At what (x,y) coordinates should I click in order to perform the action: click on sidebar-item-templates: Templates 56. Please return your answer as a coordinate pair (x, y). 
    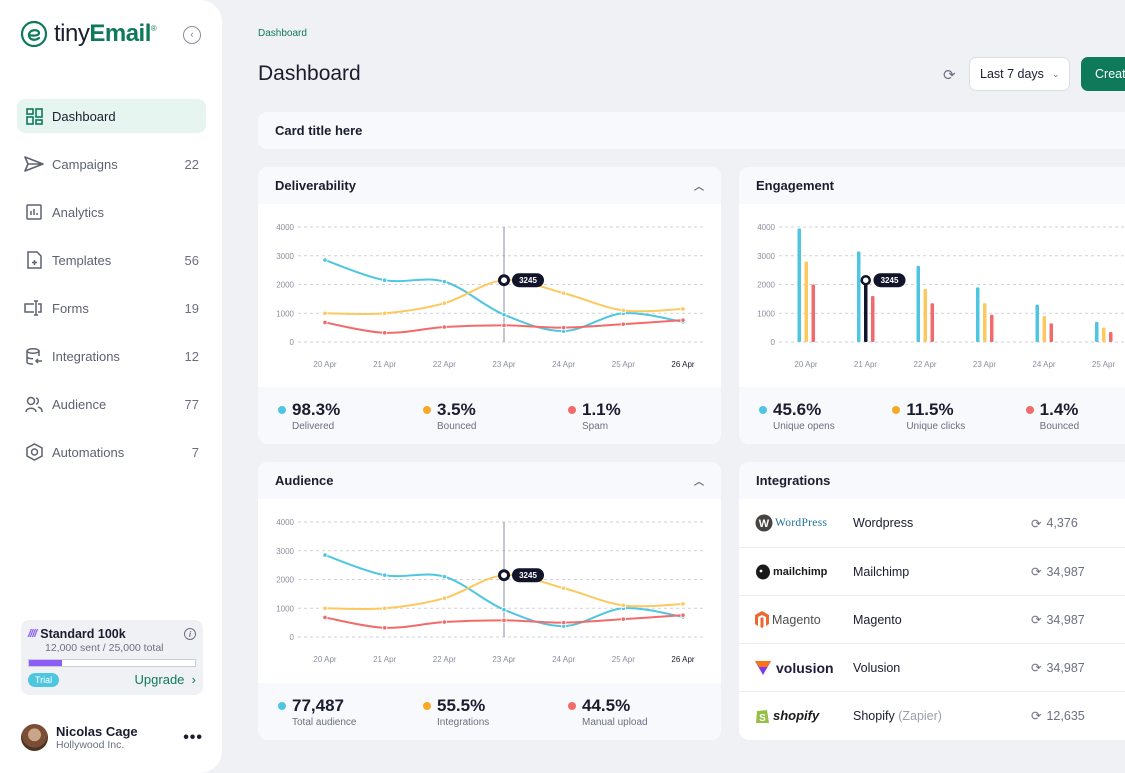
    Looking at the image, I should click on (111, 260).